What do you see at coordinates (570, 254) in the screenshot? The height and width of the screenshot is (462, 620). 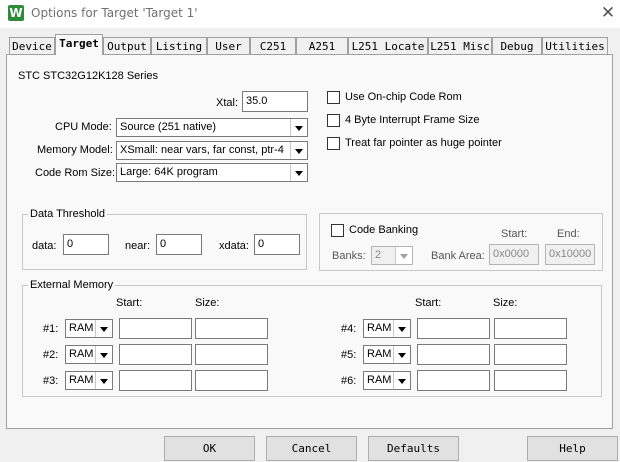 I see `bank-end-input: 0x10000` at bounding box center [570, 254].